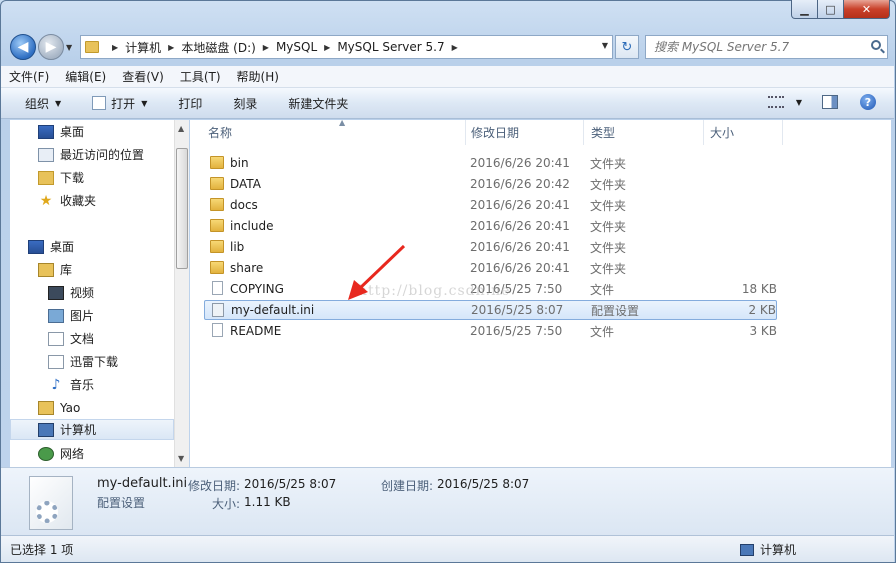  I want to click on file-date: 2016/5/25 8:07, so click(517, 310).